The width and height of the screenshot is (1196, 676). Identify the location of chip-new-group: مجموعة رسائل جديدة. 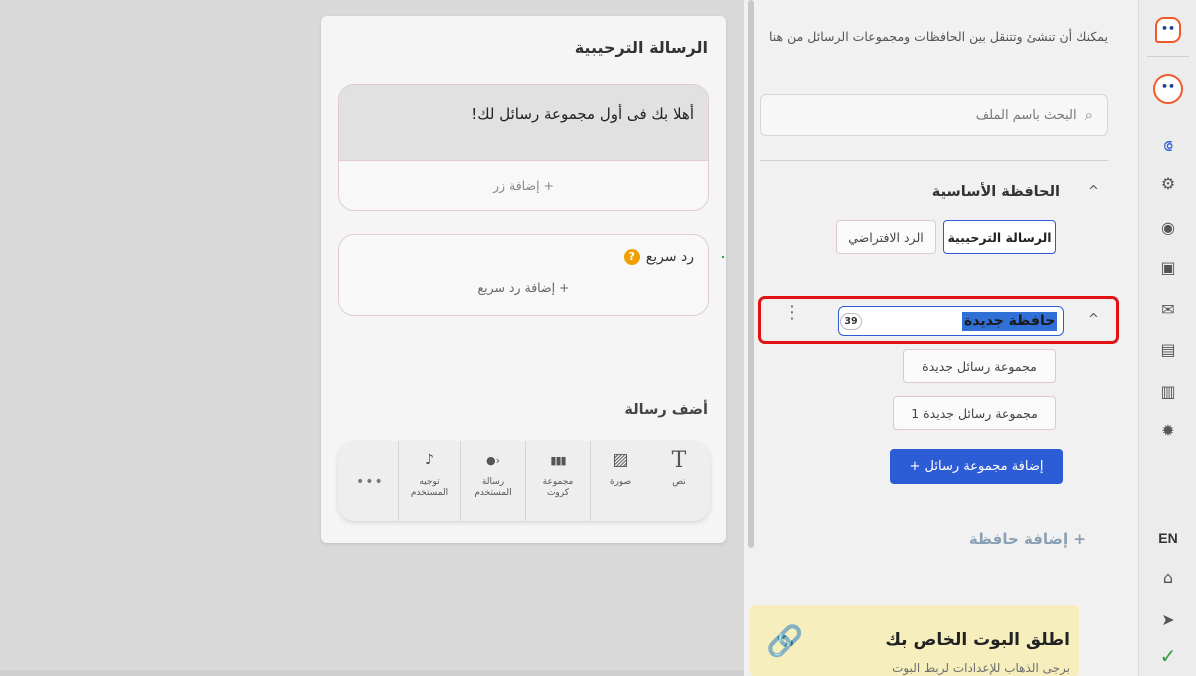
(979, 366).